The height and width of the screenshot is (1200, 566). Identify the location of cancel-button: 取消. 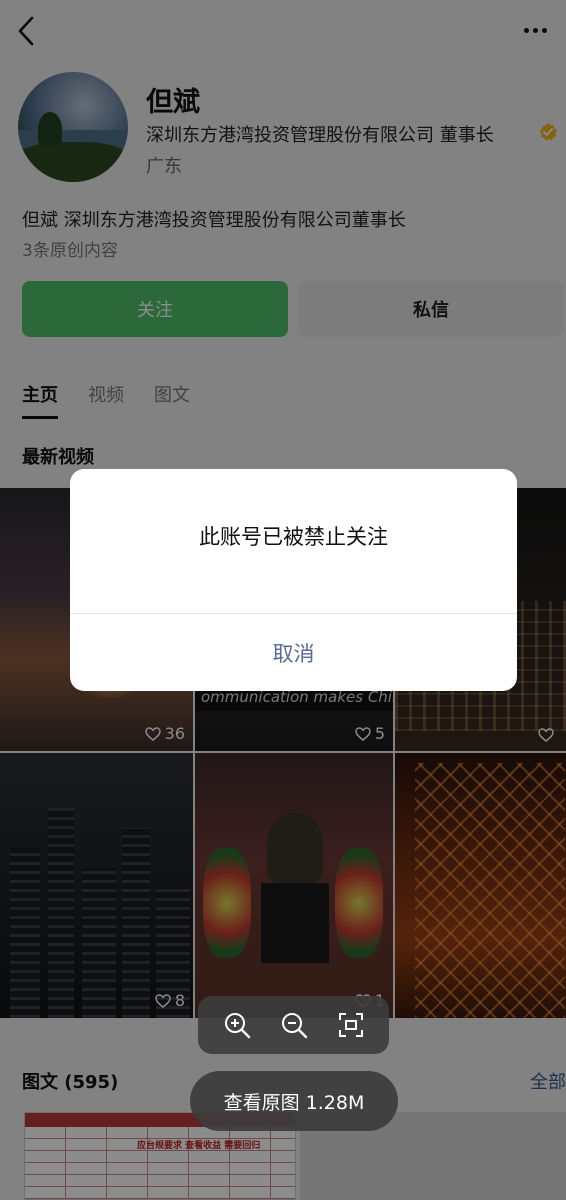
(293, 652).